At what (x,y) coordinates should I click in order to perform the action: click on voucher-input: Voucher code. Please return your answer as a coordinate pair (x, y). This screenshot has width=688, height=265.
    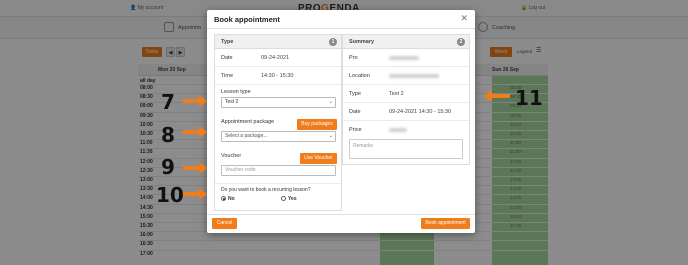
    Looking at the image, I should click on (278, 170).